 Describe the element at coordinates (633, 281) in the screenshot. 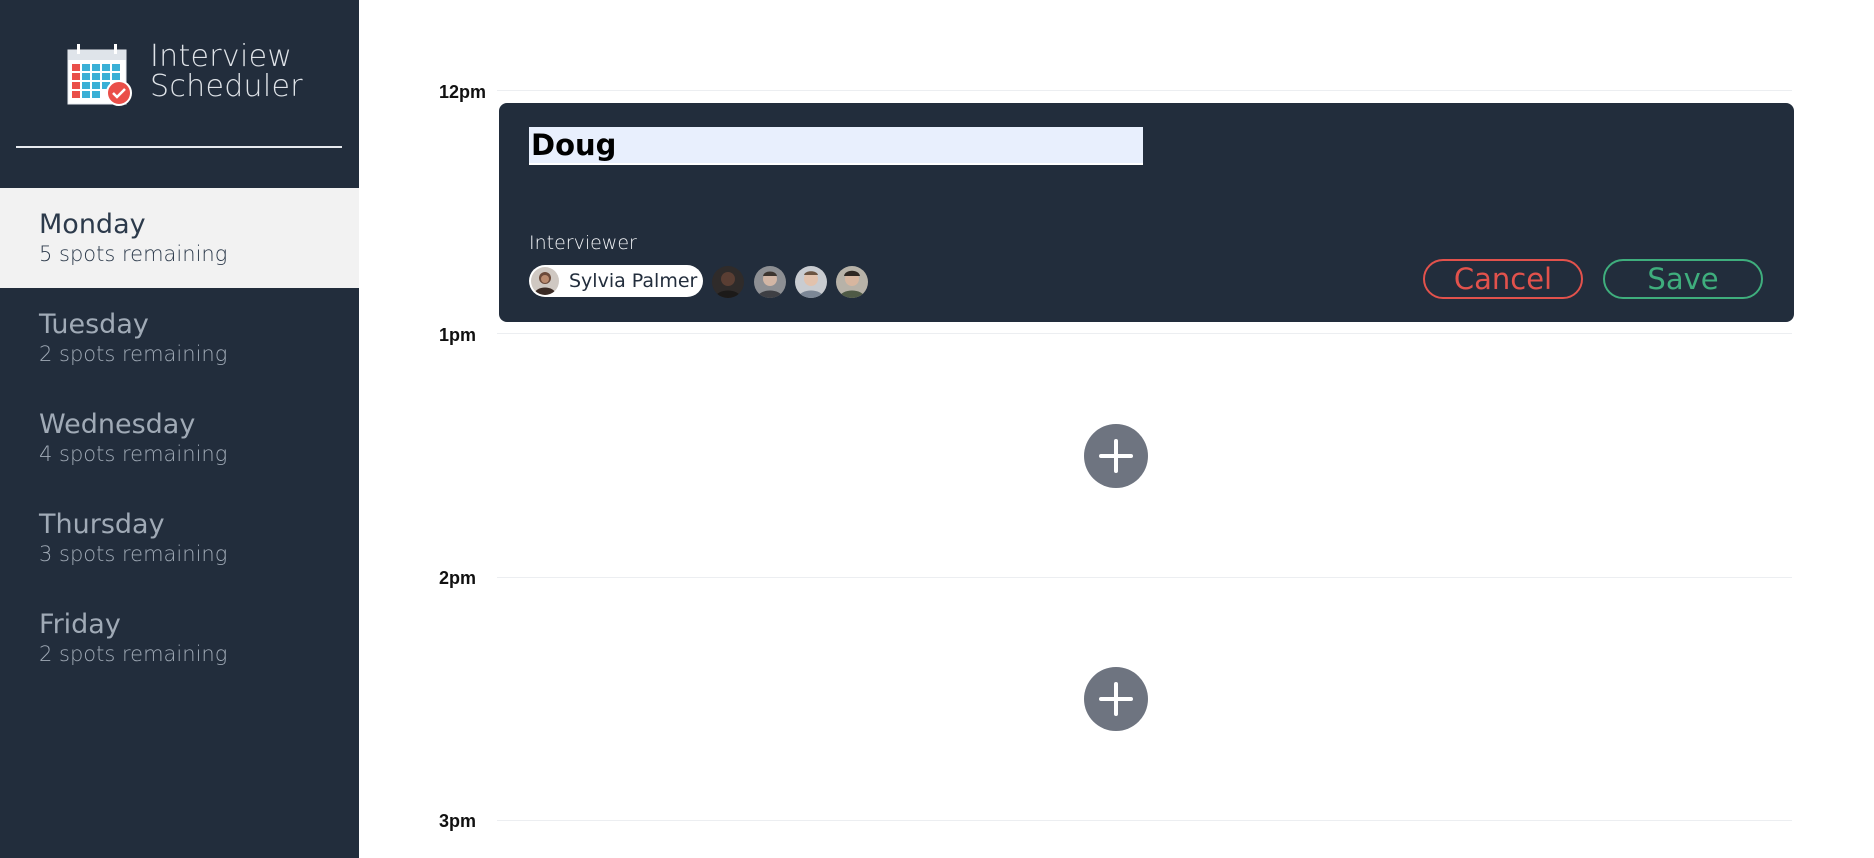

I see `selected-interviewer-name: Sylvia Palmer` at that location.